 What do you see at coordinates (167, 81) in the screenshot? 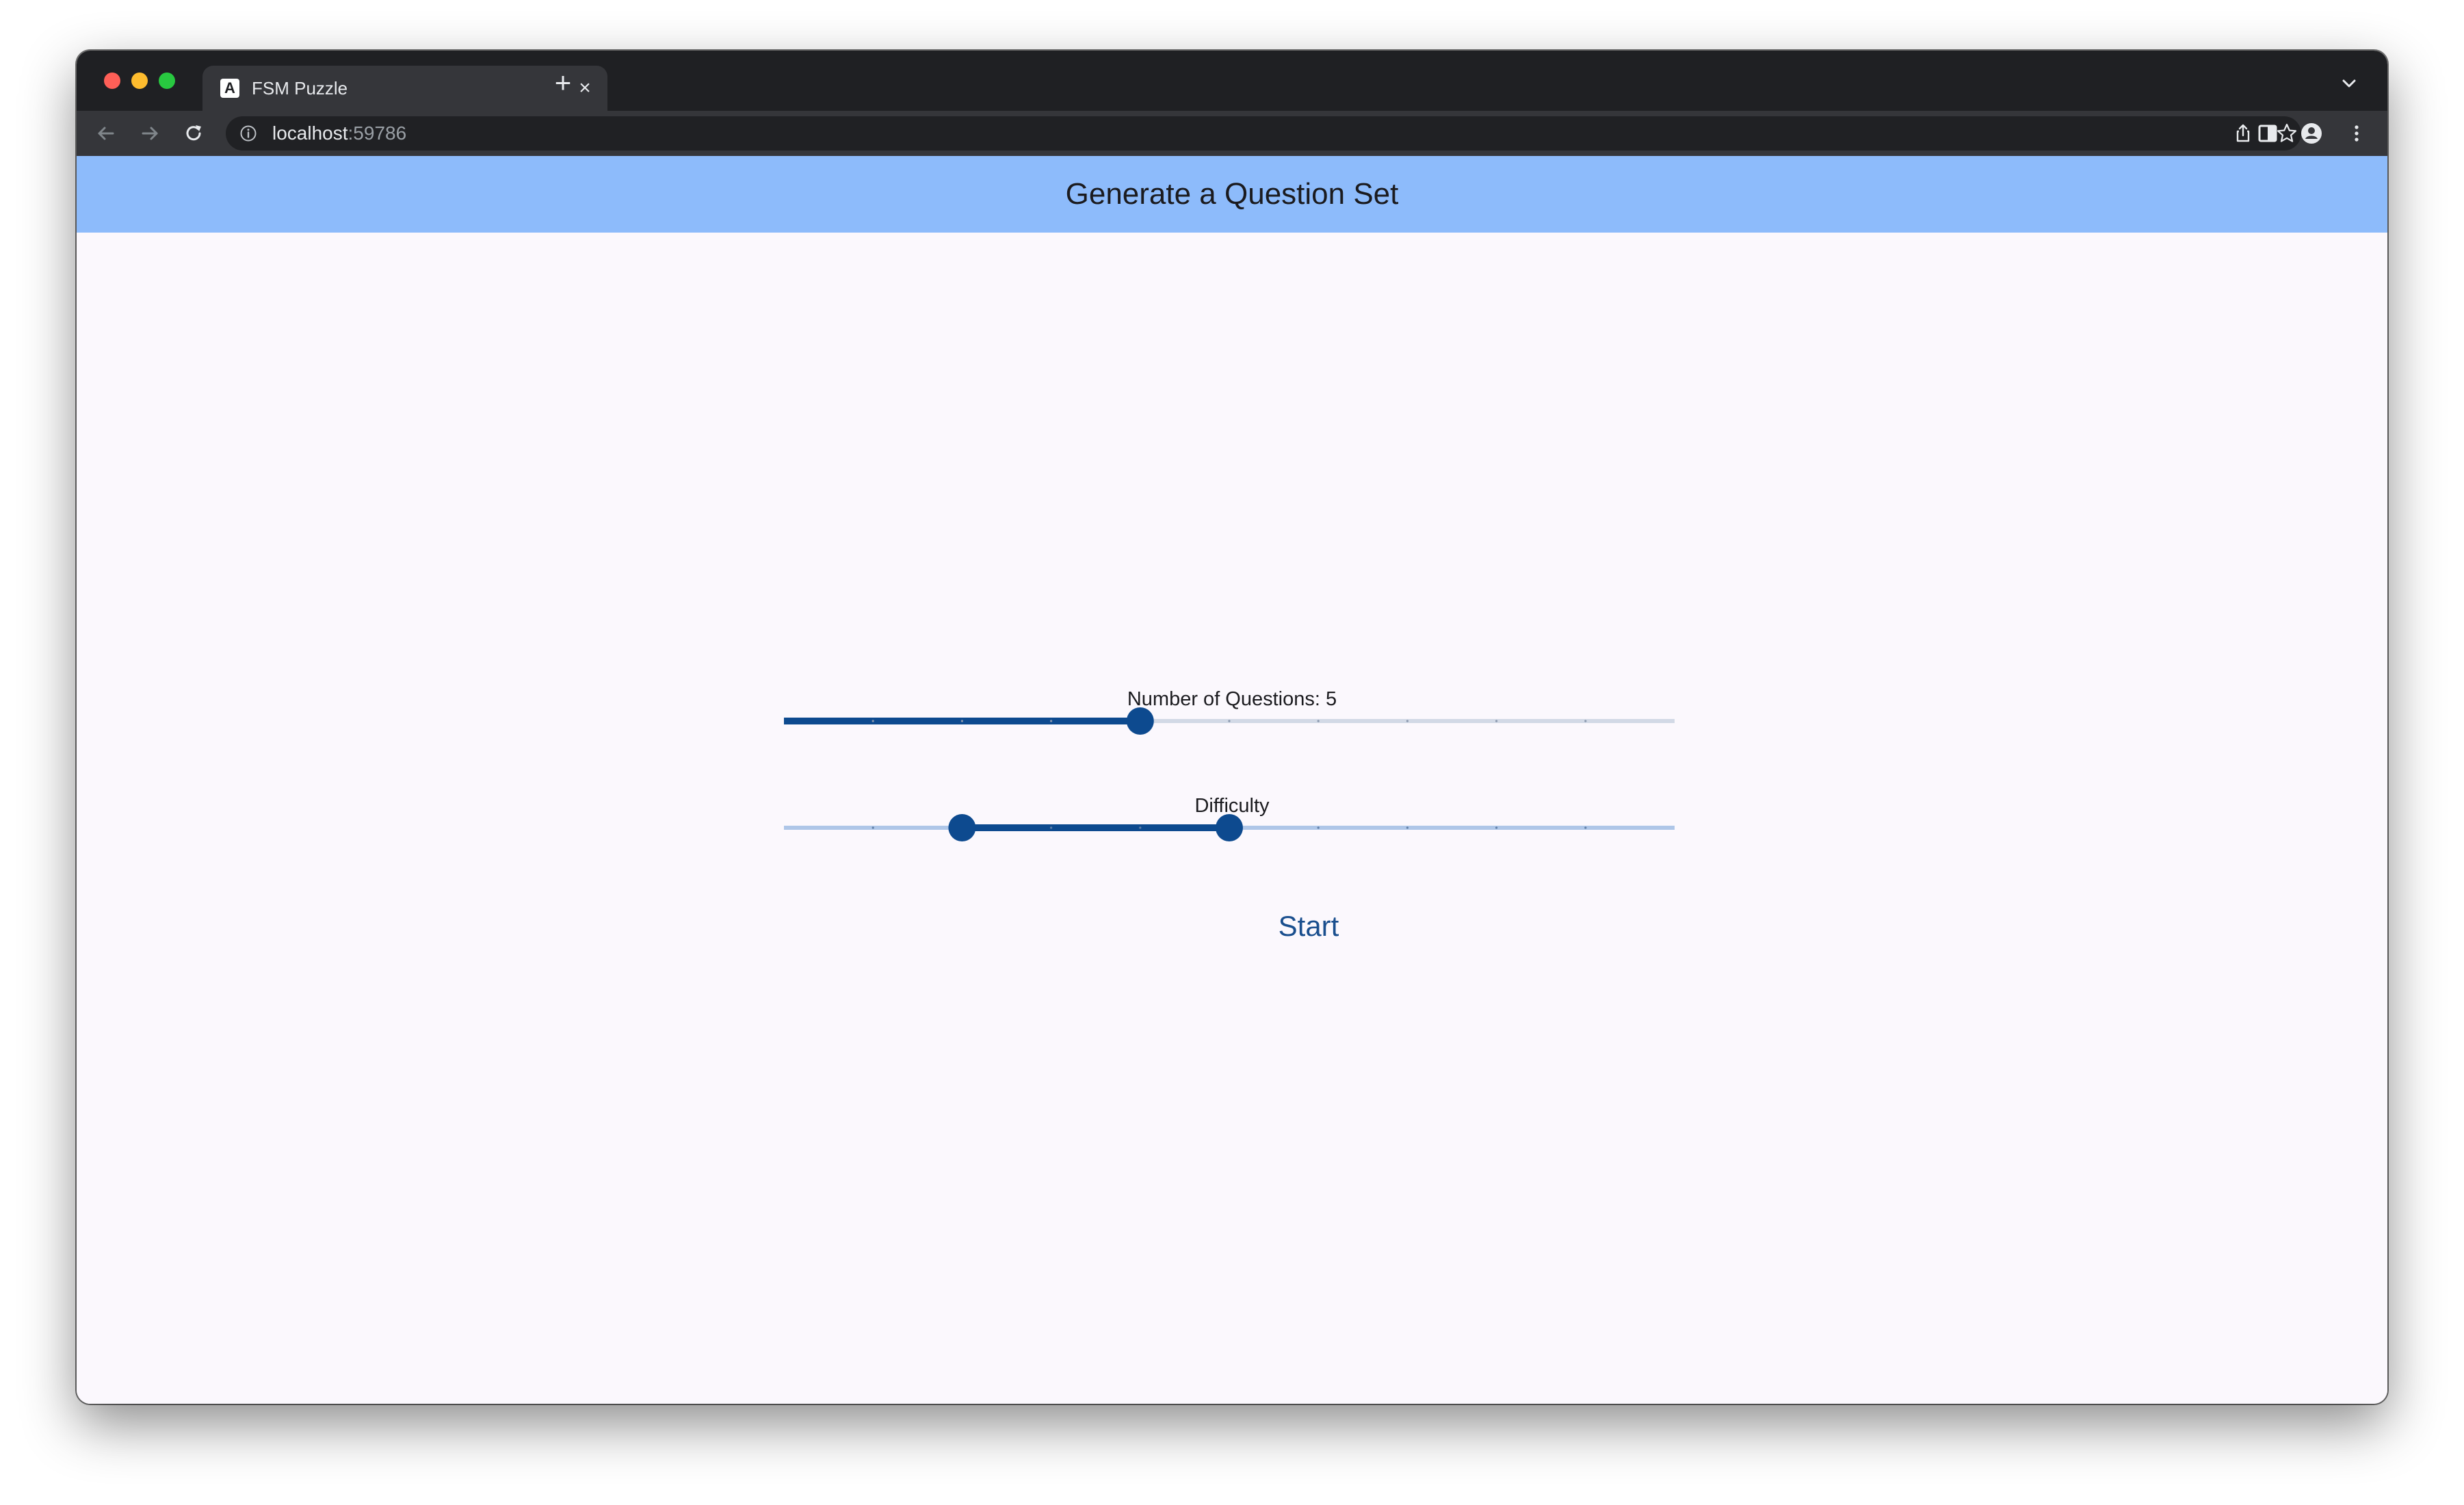
I see `maximize-window-button` at bounding box center [167, 81].